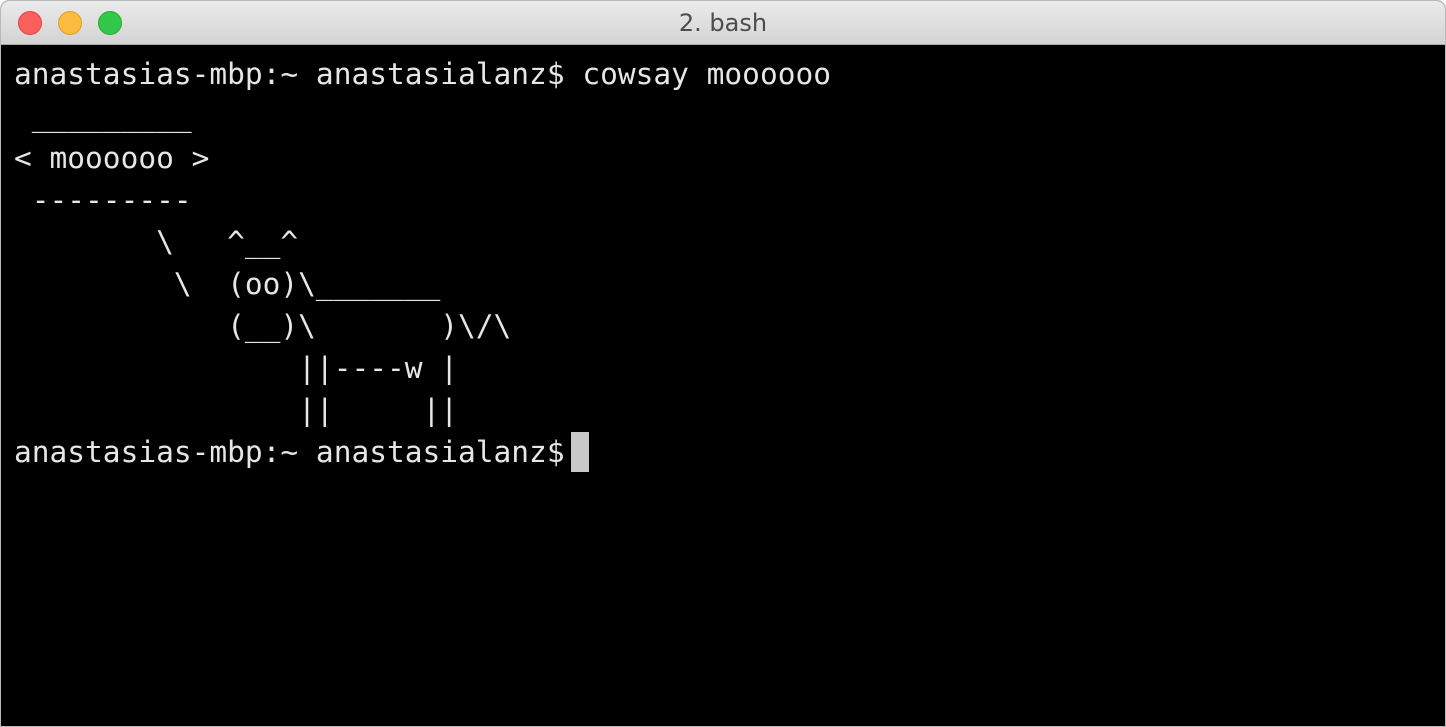  I want to click on output-line: _________, so click(103, 116).